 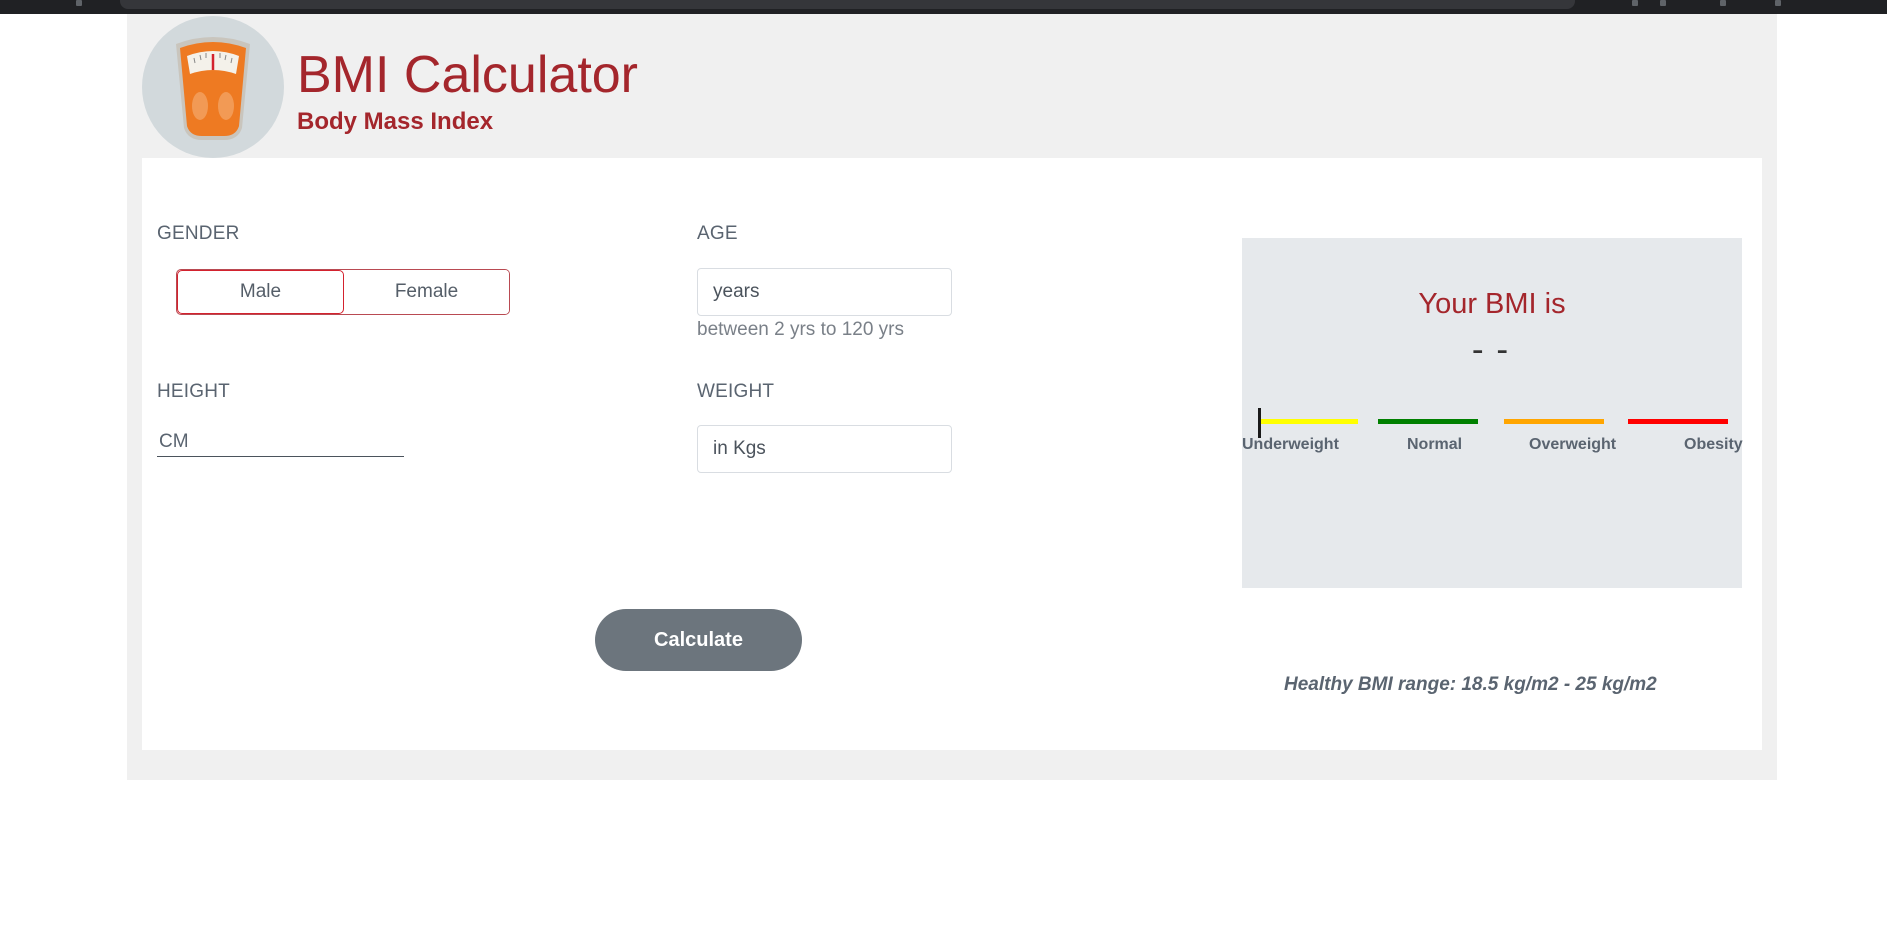 What do you see at coordinates (736, 391) in the screenshot?
I see `weight-label: WEIGHT` at bounding box center [736, 391].